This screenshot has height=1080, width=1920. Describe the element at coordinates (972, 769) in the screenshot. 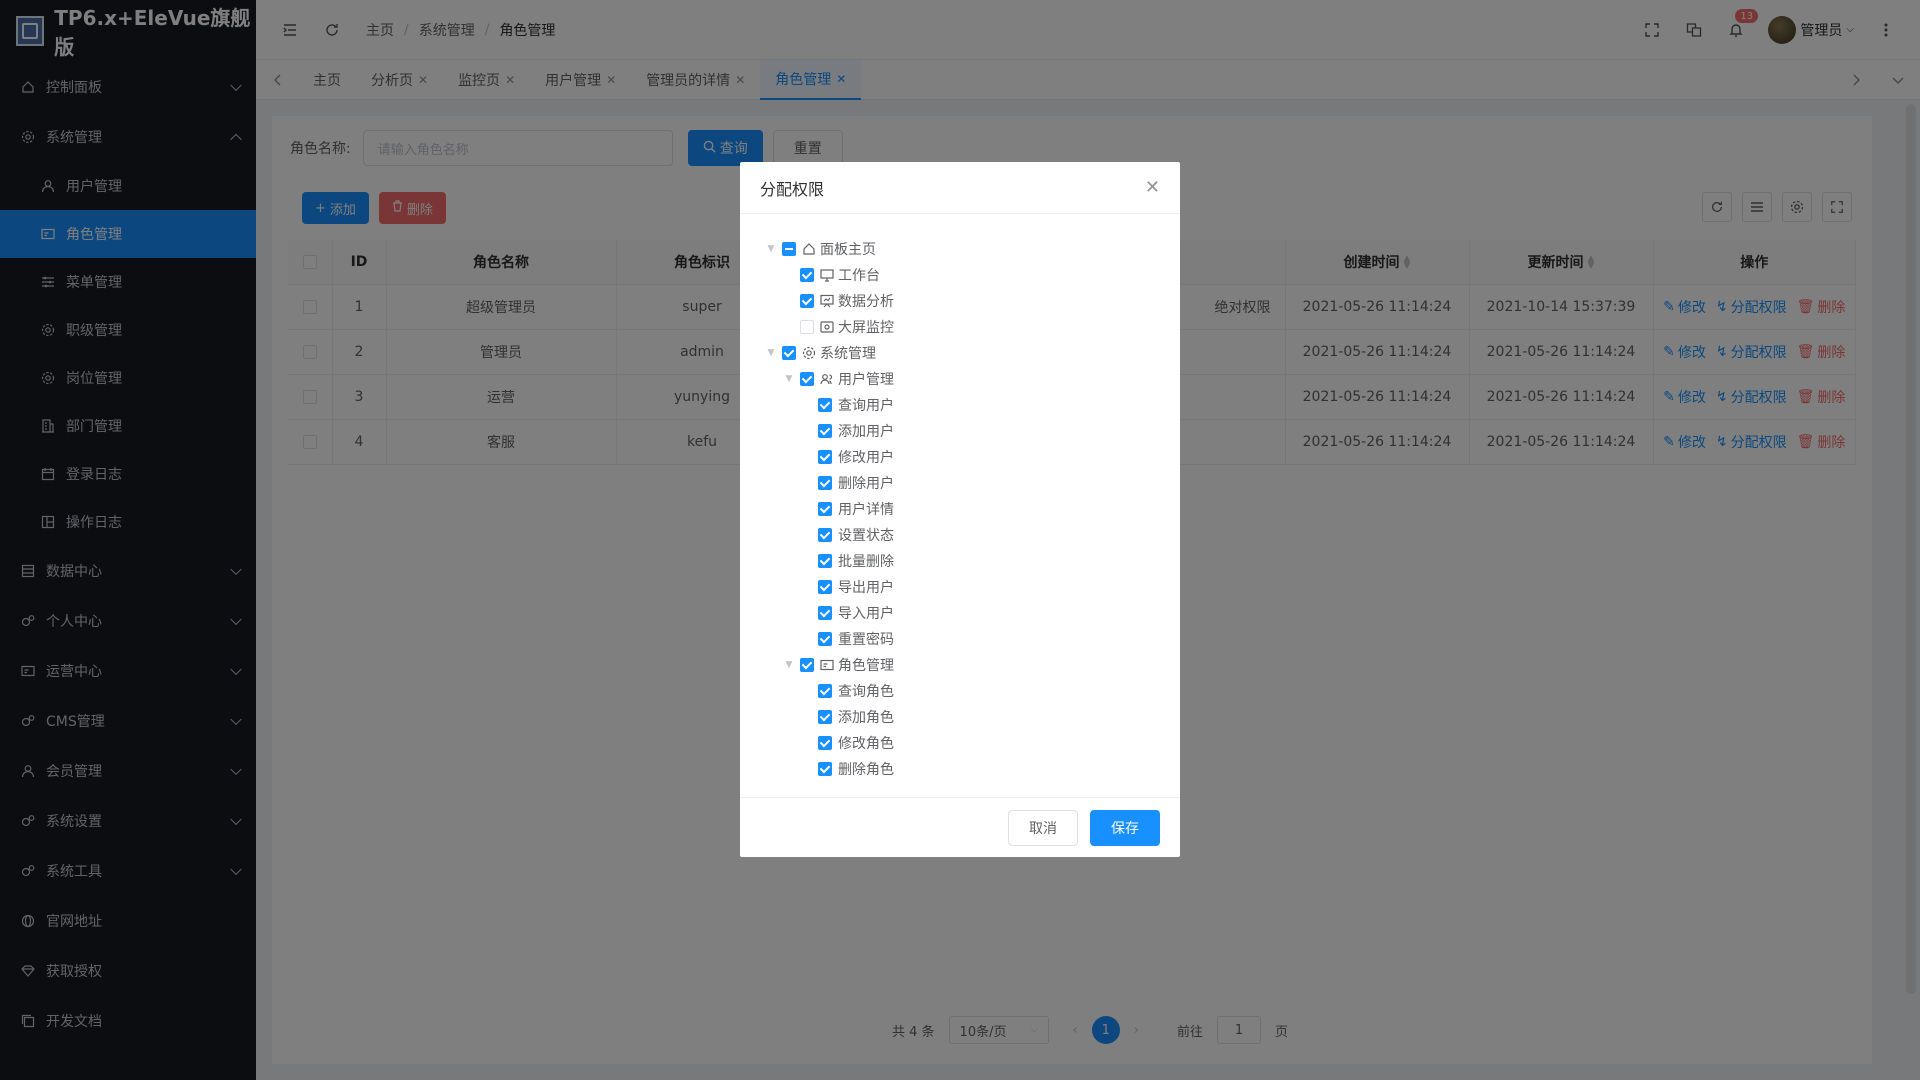

I see `tree-node: 删除角色` at that location.